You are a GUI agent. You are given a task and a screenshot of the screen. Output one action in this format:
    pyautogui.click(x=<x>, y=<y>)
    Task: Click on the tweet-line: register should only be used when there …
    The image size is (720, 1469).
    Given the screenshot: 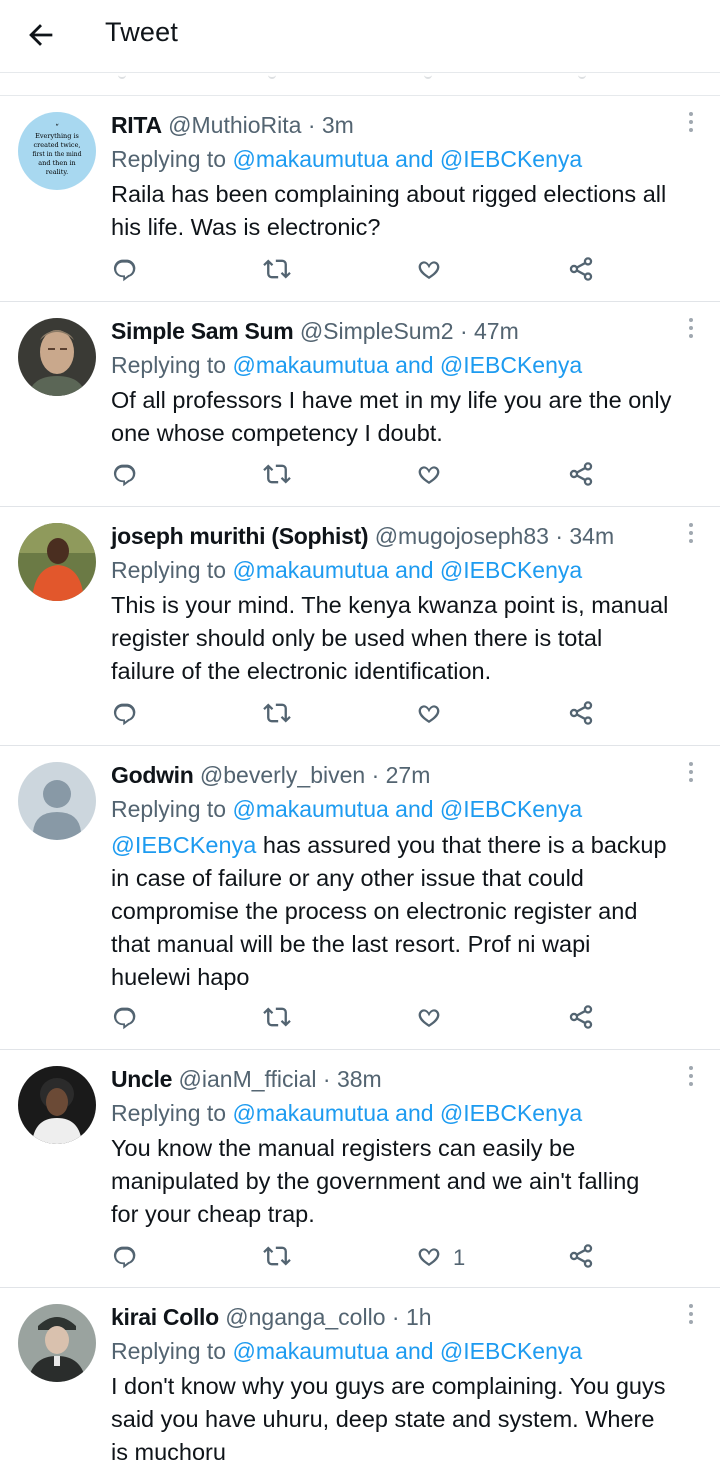 What is the action you would take?
    pyautogui.click(x=357, y=638)
    